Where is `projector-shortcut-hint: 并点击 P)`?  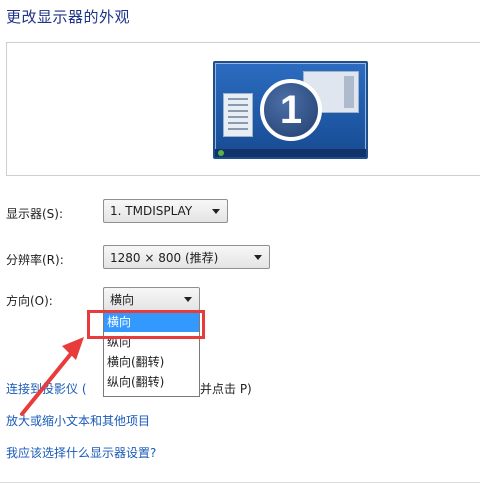
projector-shortcut-hint: 并点击 P) is located at coordinates (226, 389).